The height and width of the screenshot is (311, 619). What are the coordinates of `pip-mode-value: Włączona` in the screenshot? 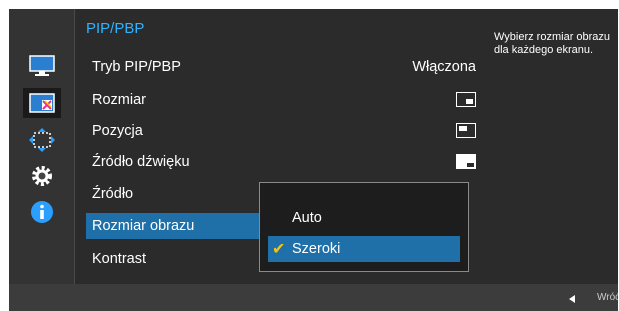 It's located at (444, 67).